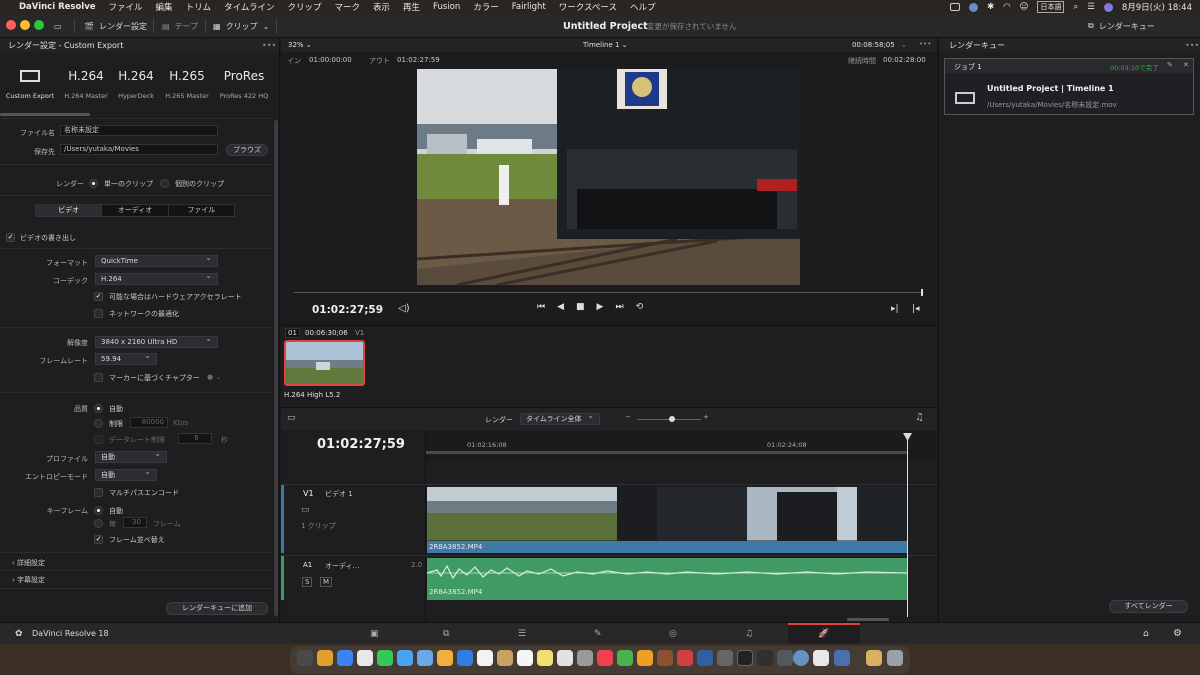 The height and width of the screenshot is (675, 1200). I want to click on audio-meter-icon: ♫, so click(919, 417).